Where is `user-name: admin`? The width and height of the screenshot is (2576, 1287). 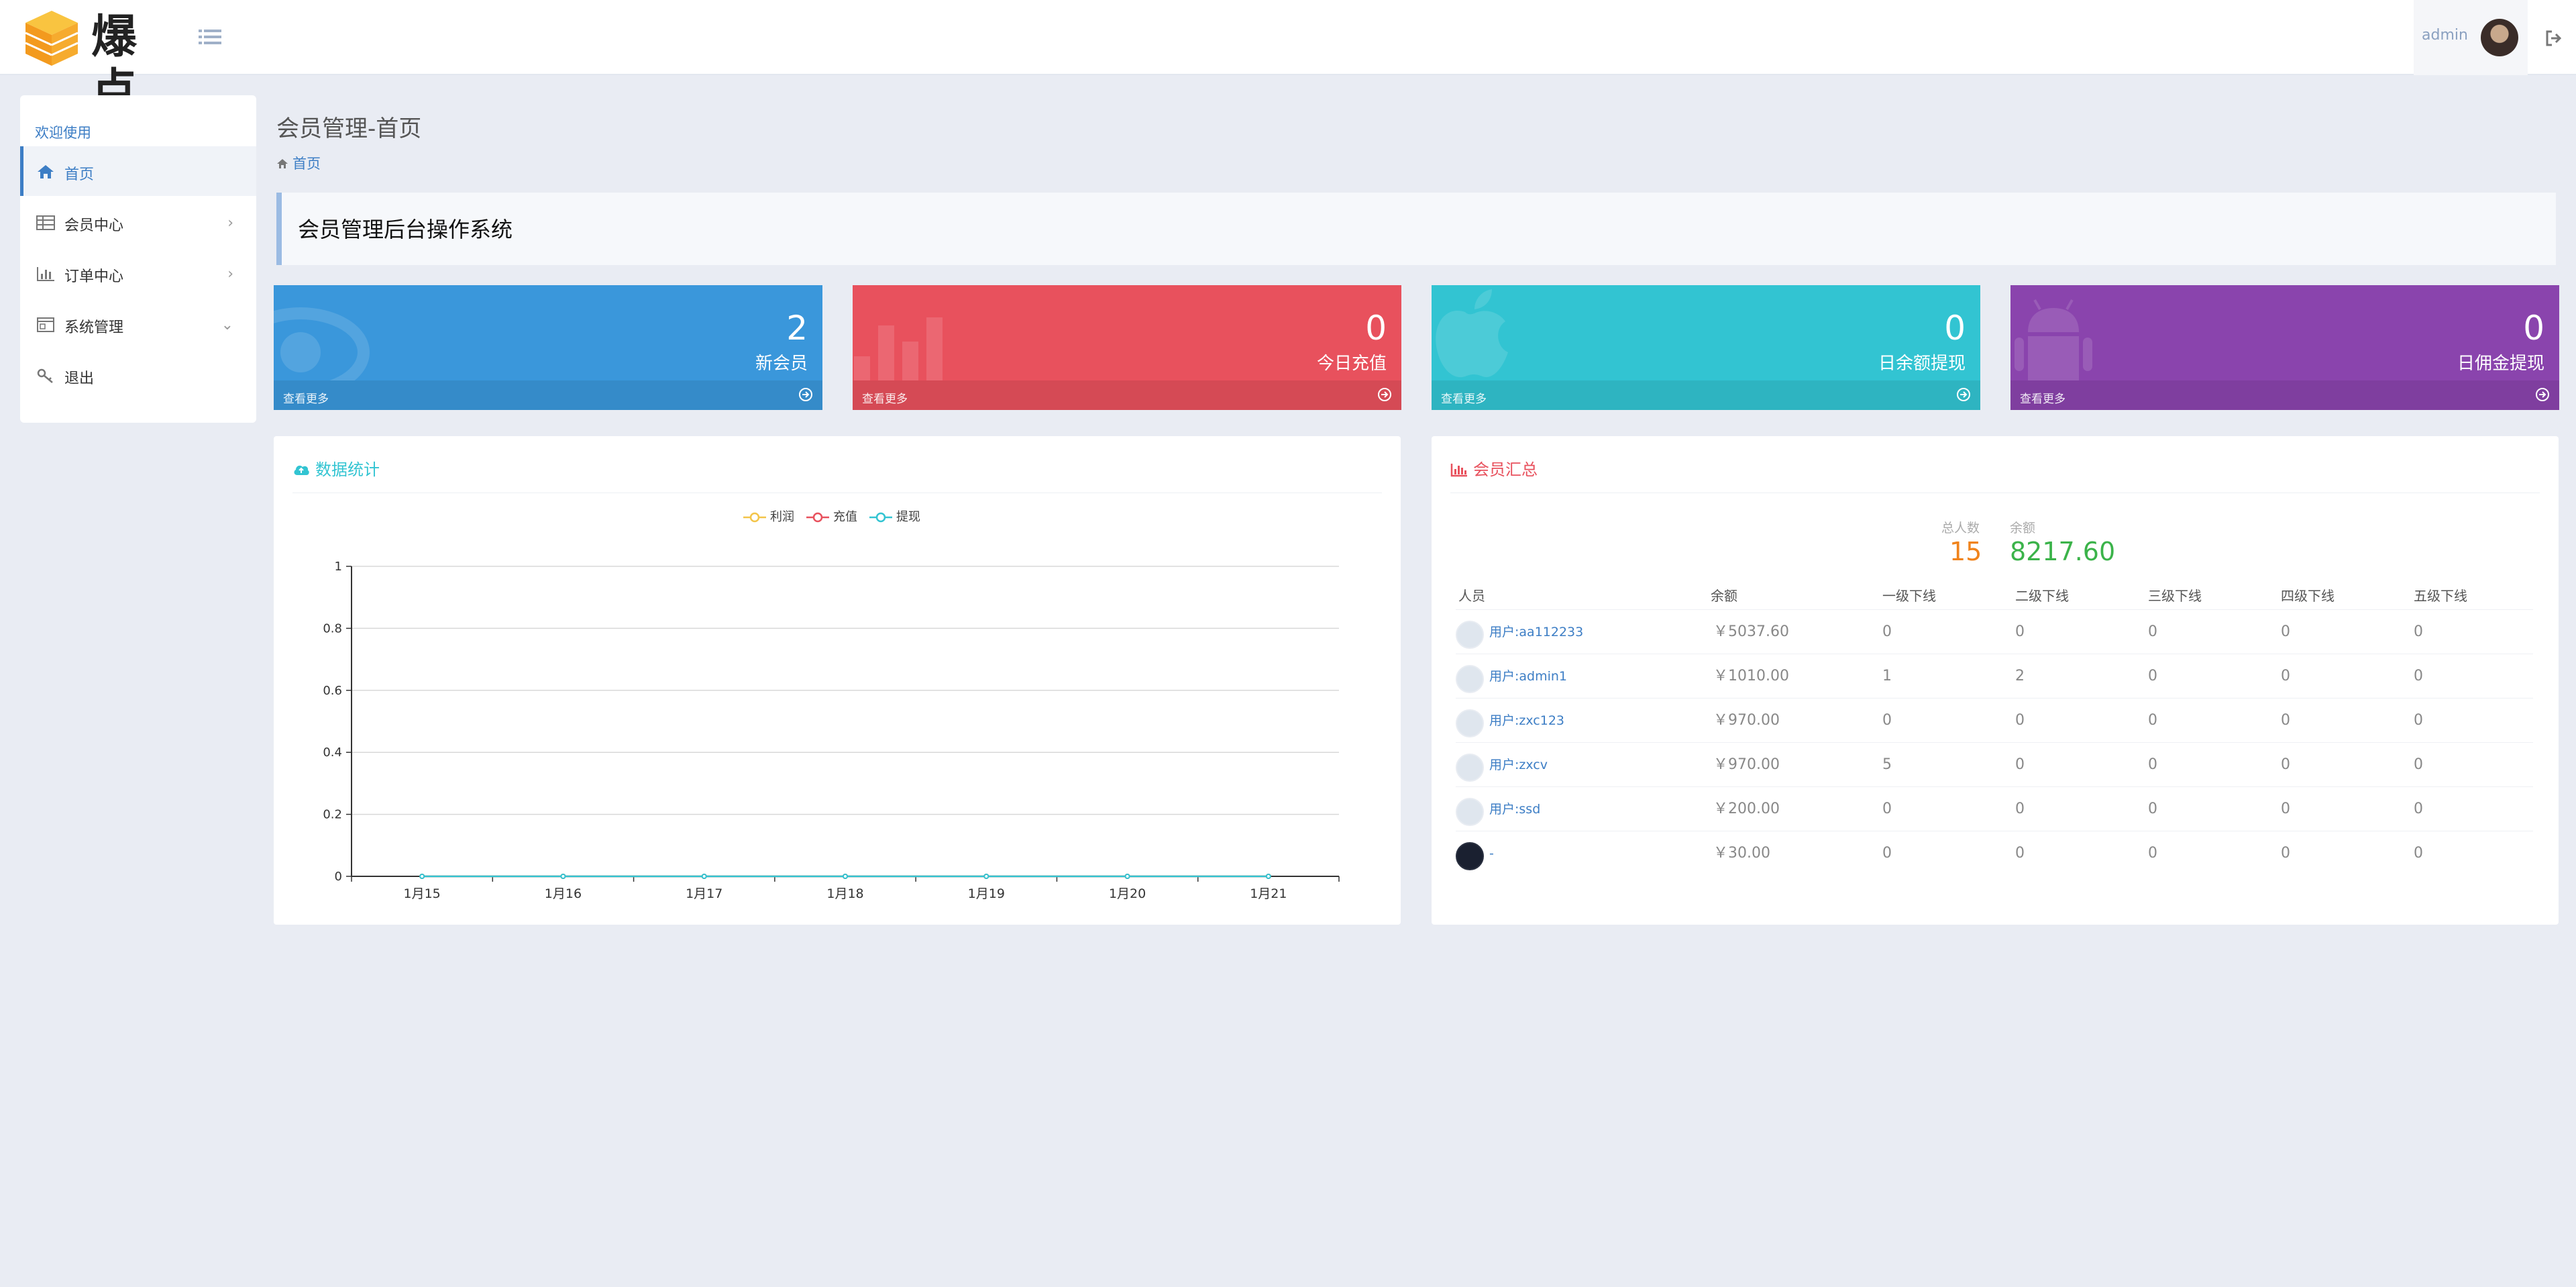 user-name: admin is located at coordinates (2445, 35).